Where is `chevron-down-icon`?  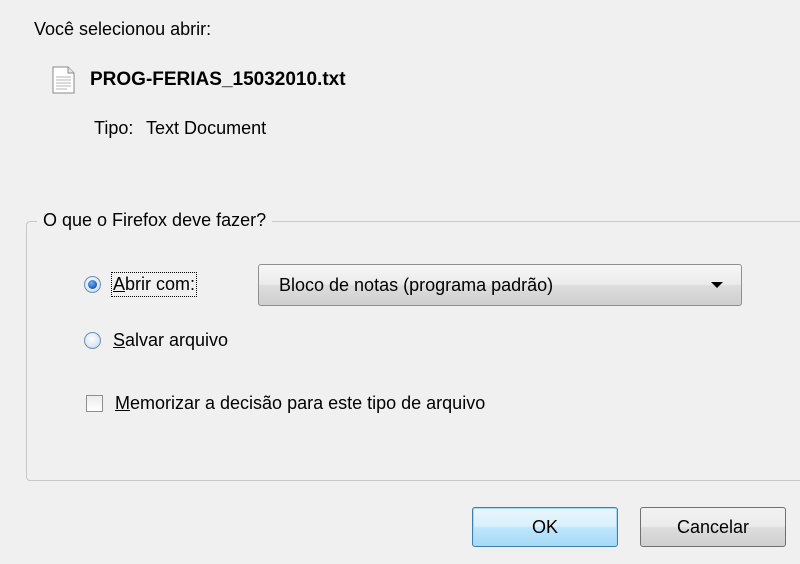
chevron-down-icon is located at coordinates (717, 285).